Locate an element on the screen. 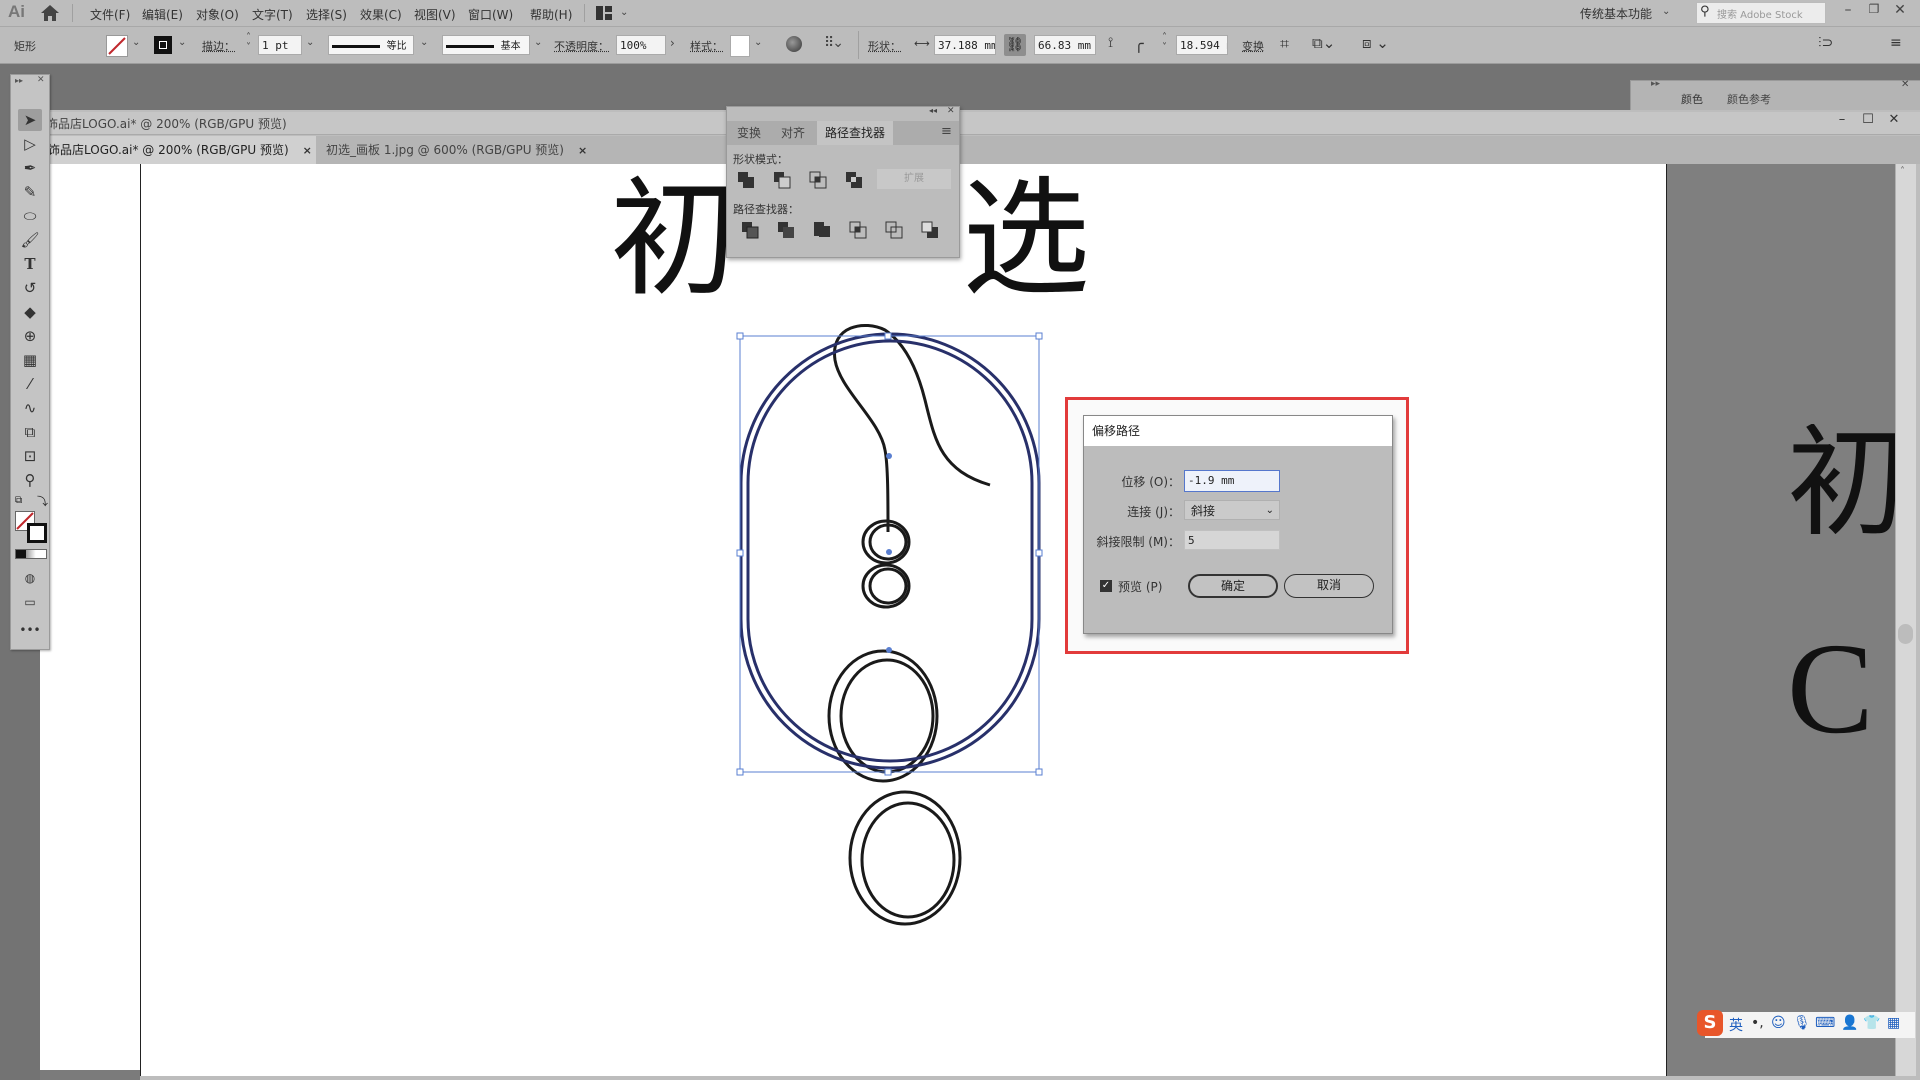 This screenshot has width=1920, height=1080. sogou-logo-icon: S is located at coordinates (1710, 1023).